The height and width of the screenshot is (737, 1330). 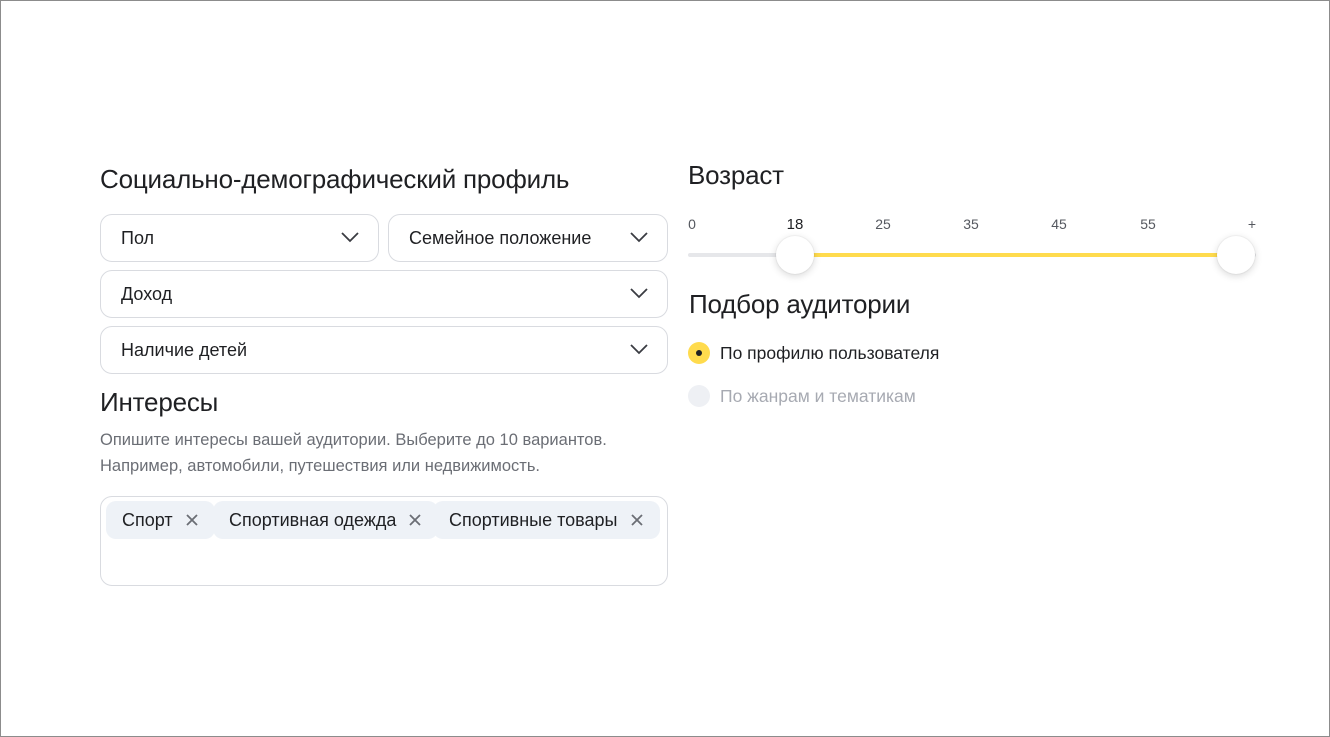 What do you see at coordinates (1059, 224) in the screenshot?
I see `age-tick: 45` at bounding box center [1059, 224].